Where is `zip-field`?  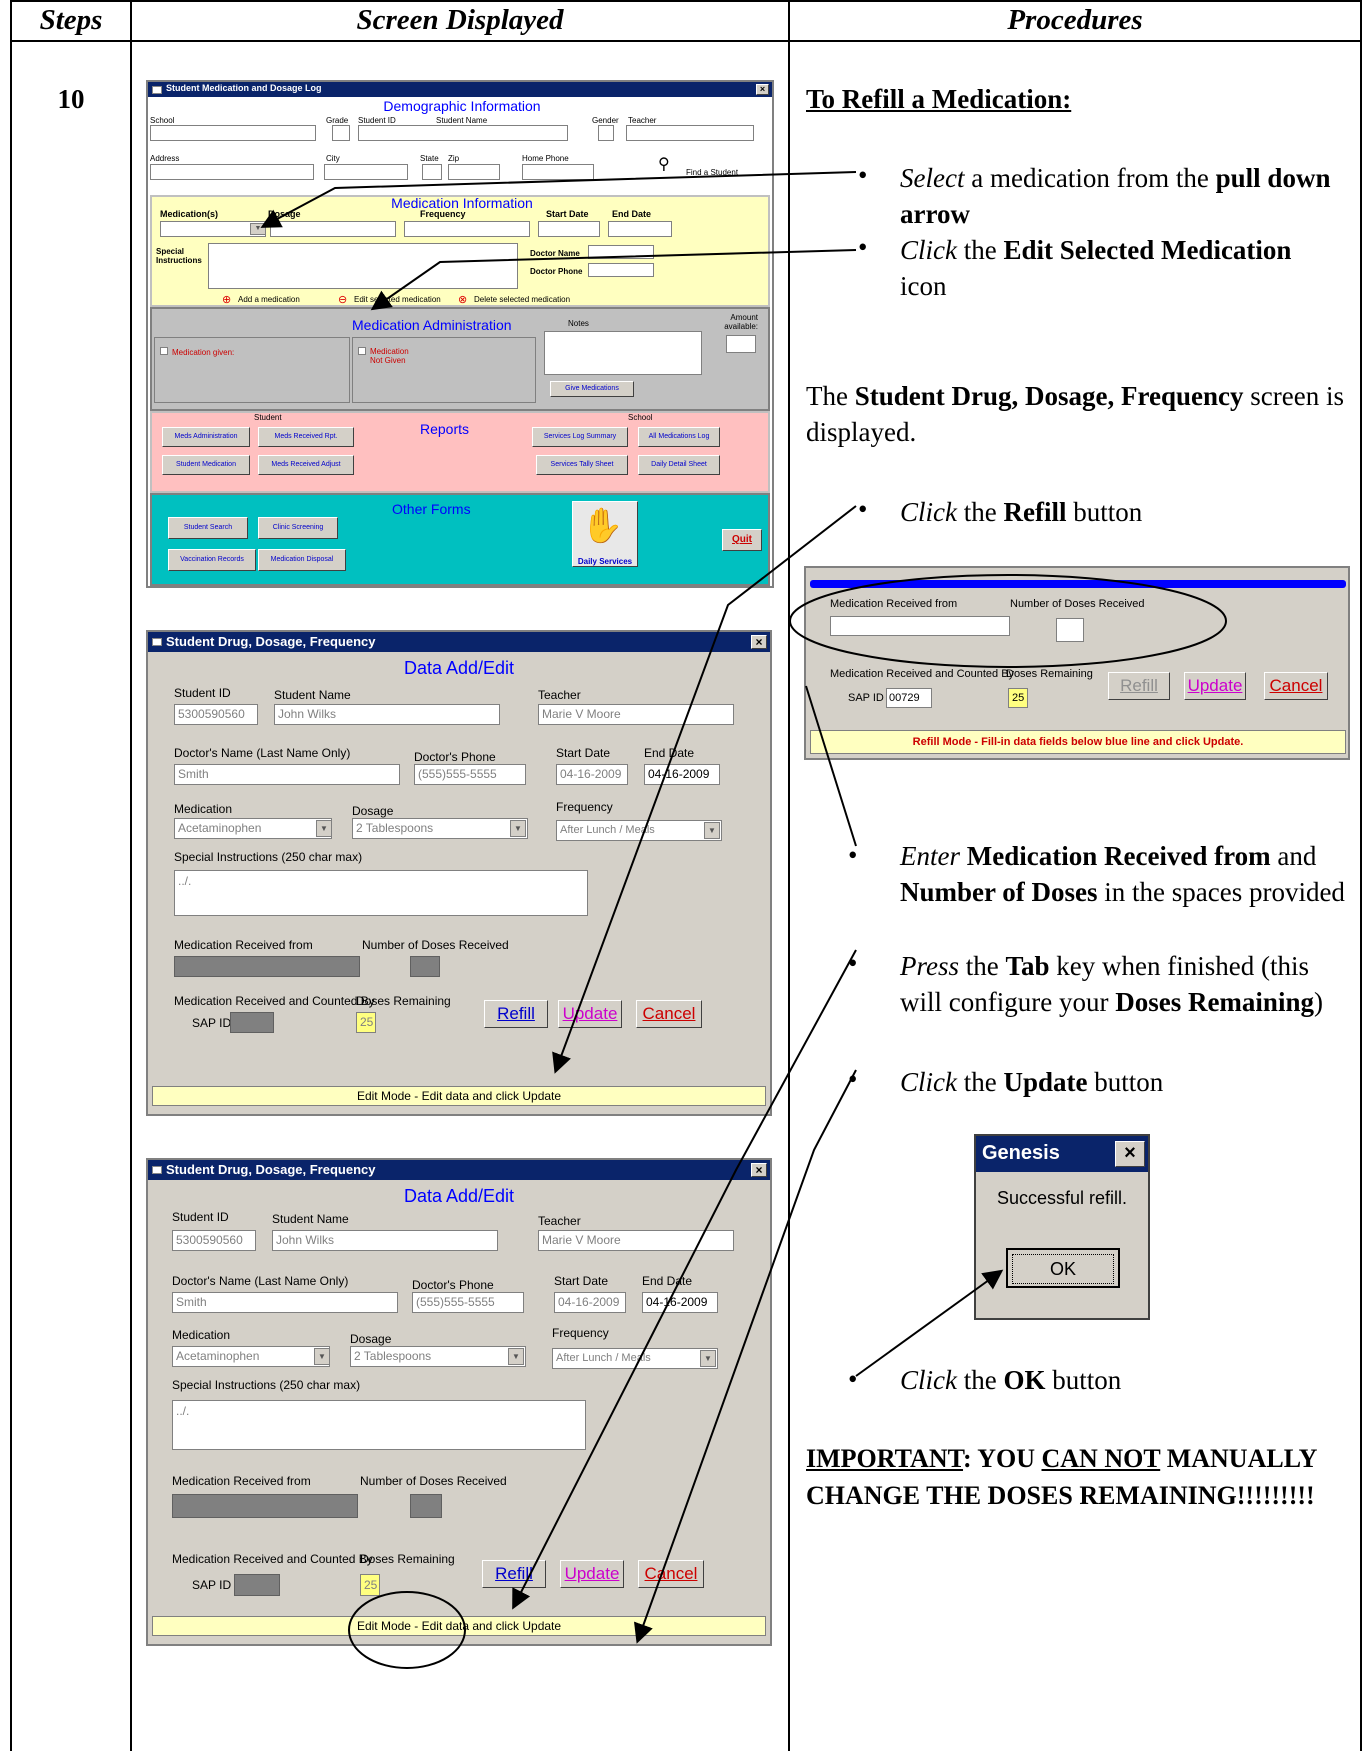
zip-field is located at coordinates (474, 172).